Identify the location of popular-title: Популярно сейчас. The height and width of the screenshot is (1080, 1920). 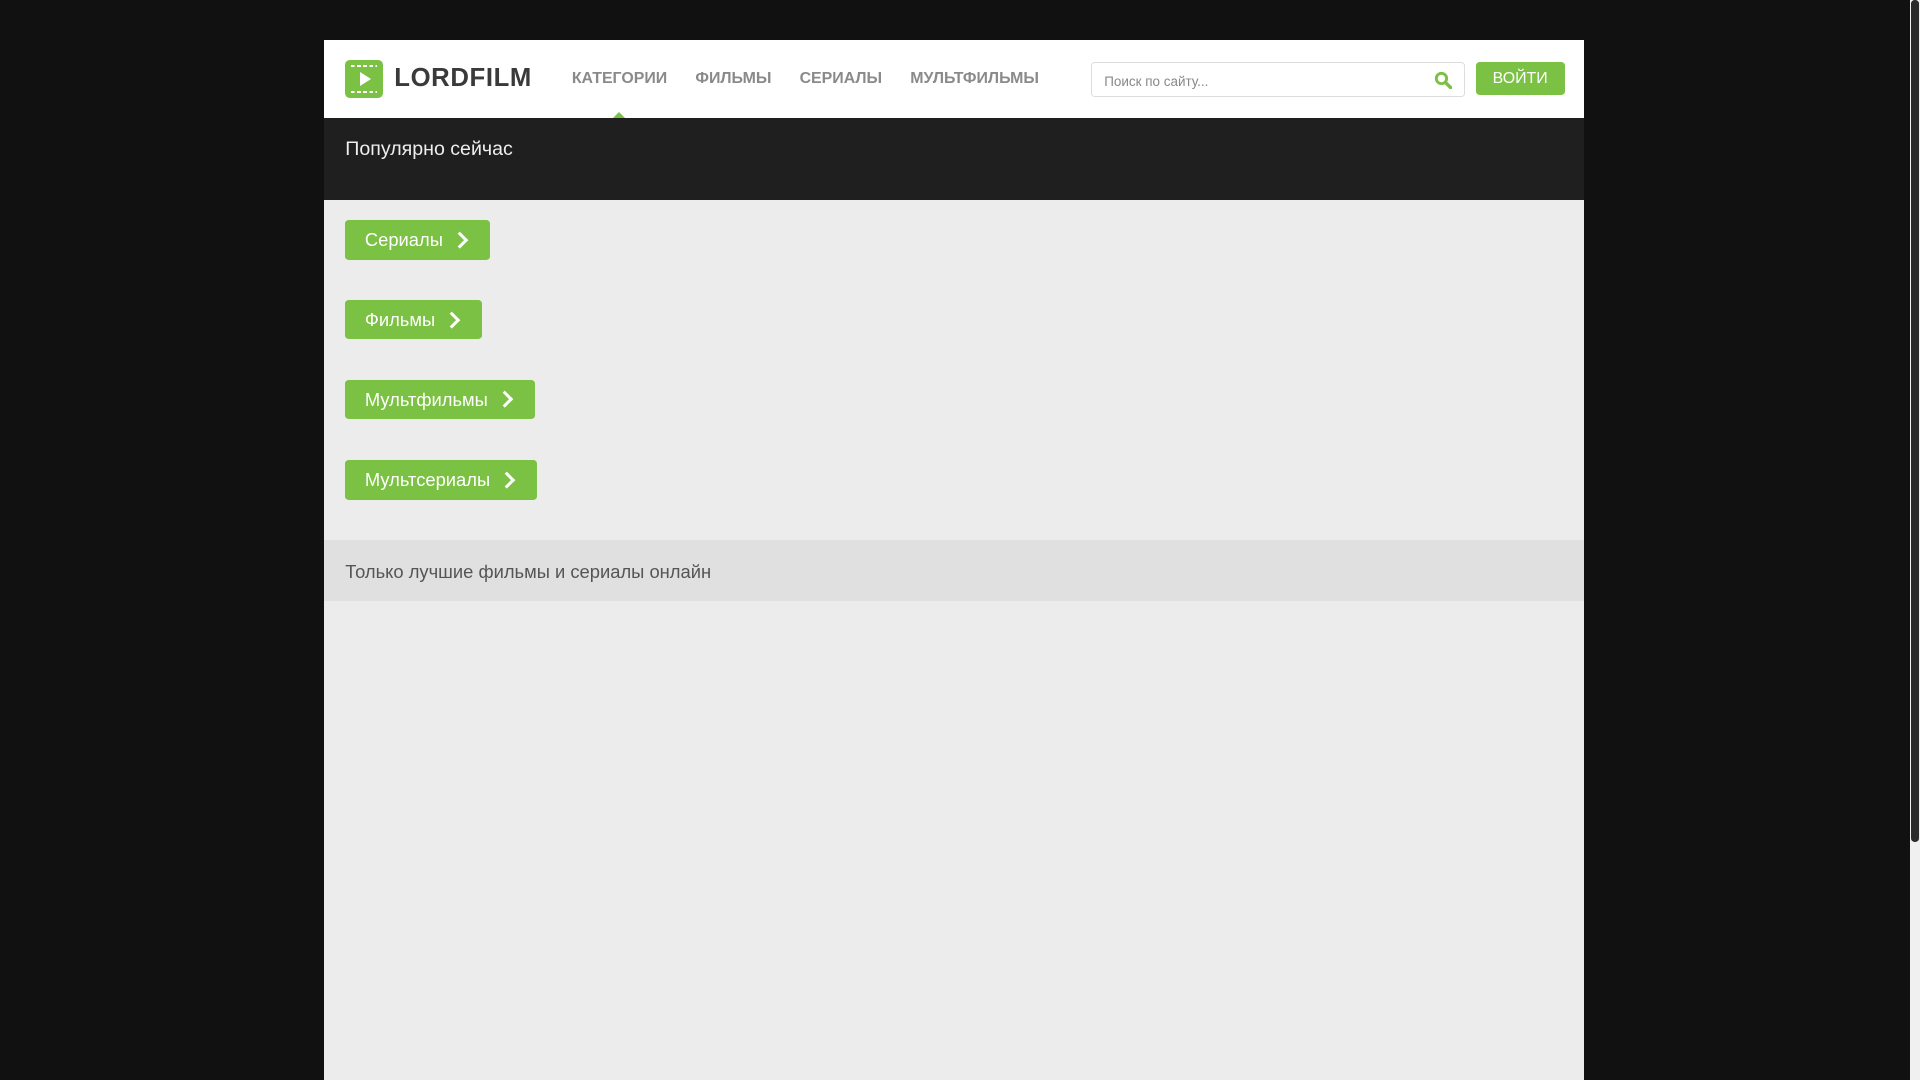
(429, 149).